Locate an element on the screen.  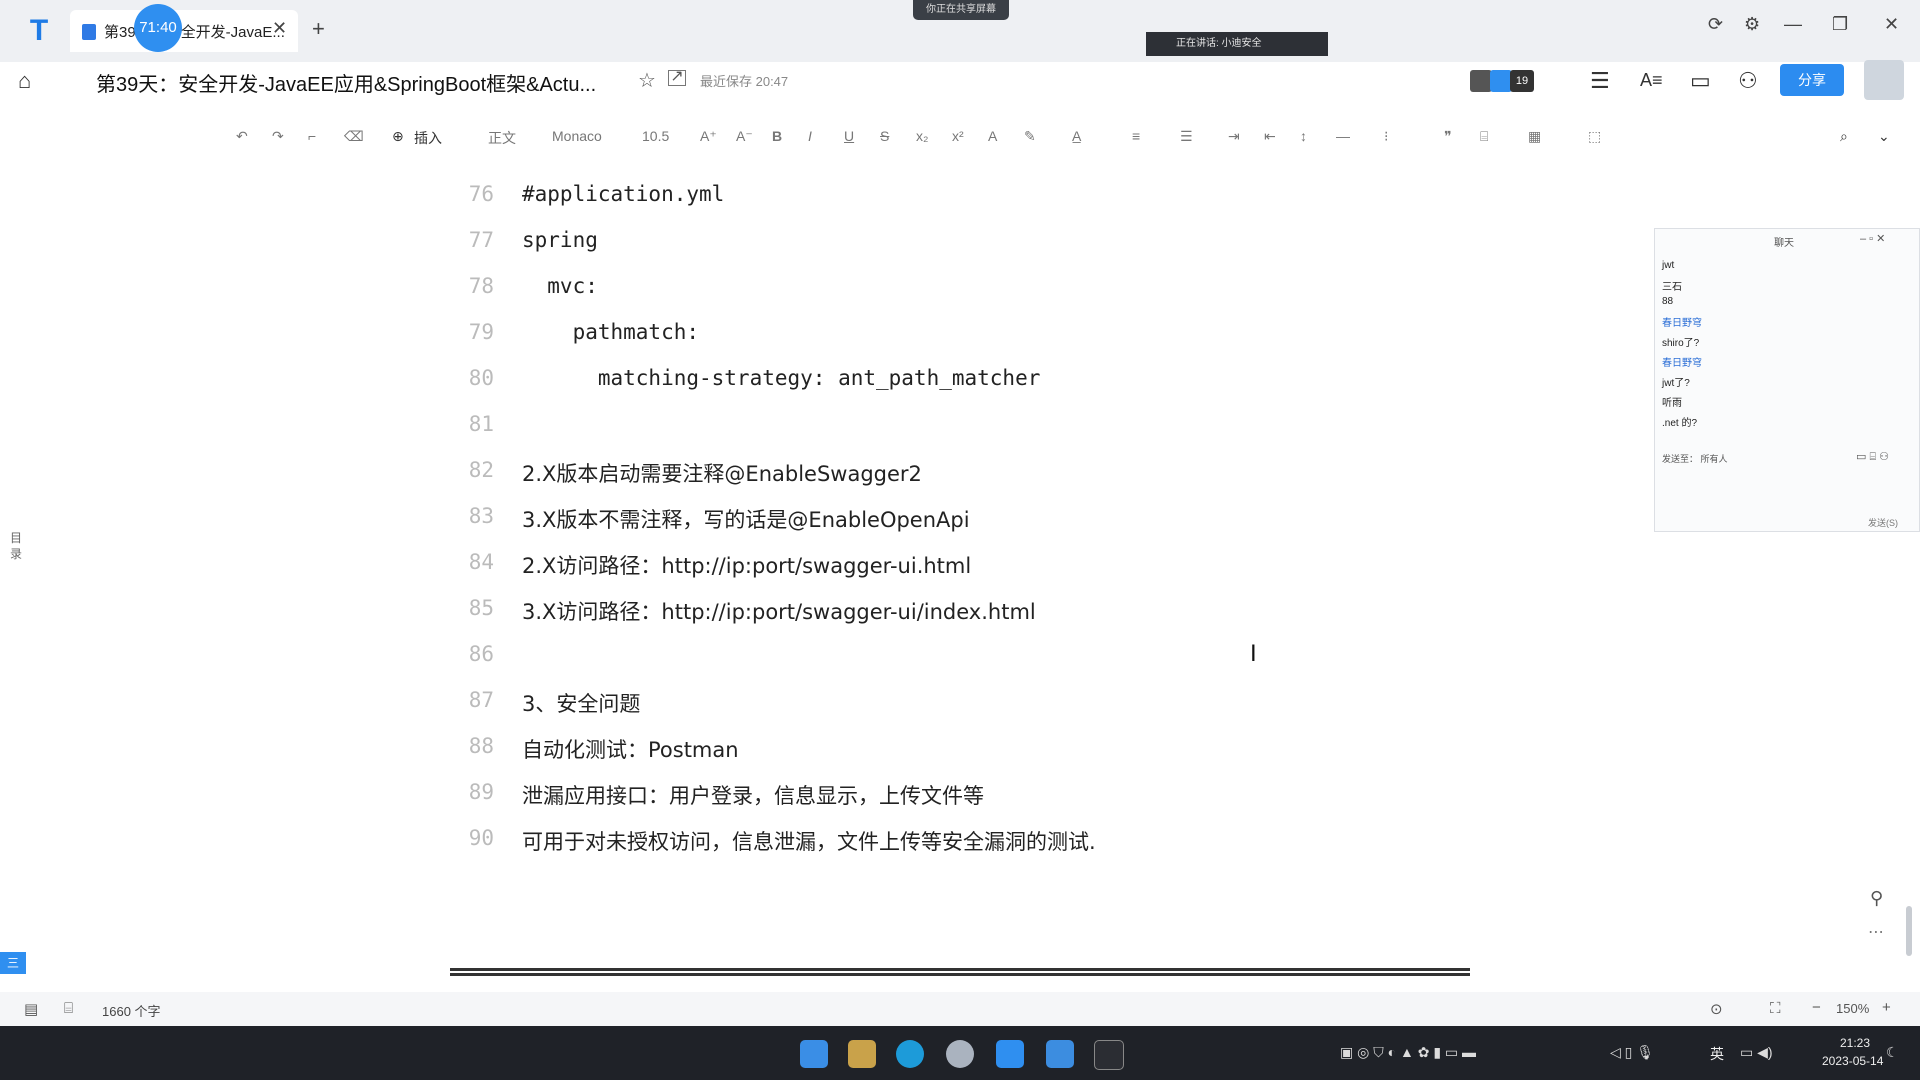
italic-icon: I is located at coordinates (810, 136).